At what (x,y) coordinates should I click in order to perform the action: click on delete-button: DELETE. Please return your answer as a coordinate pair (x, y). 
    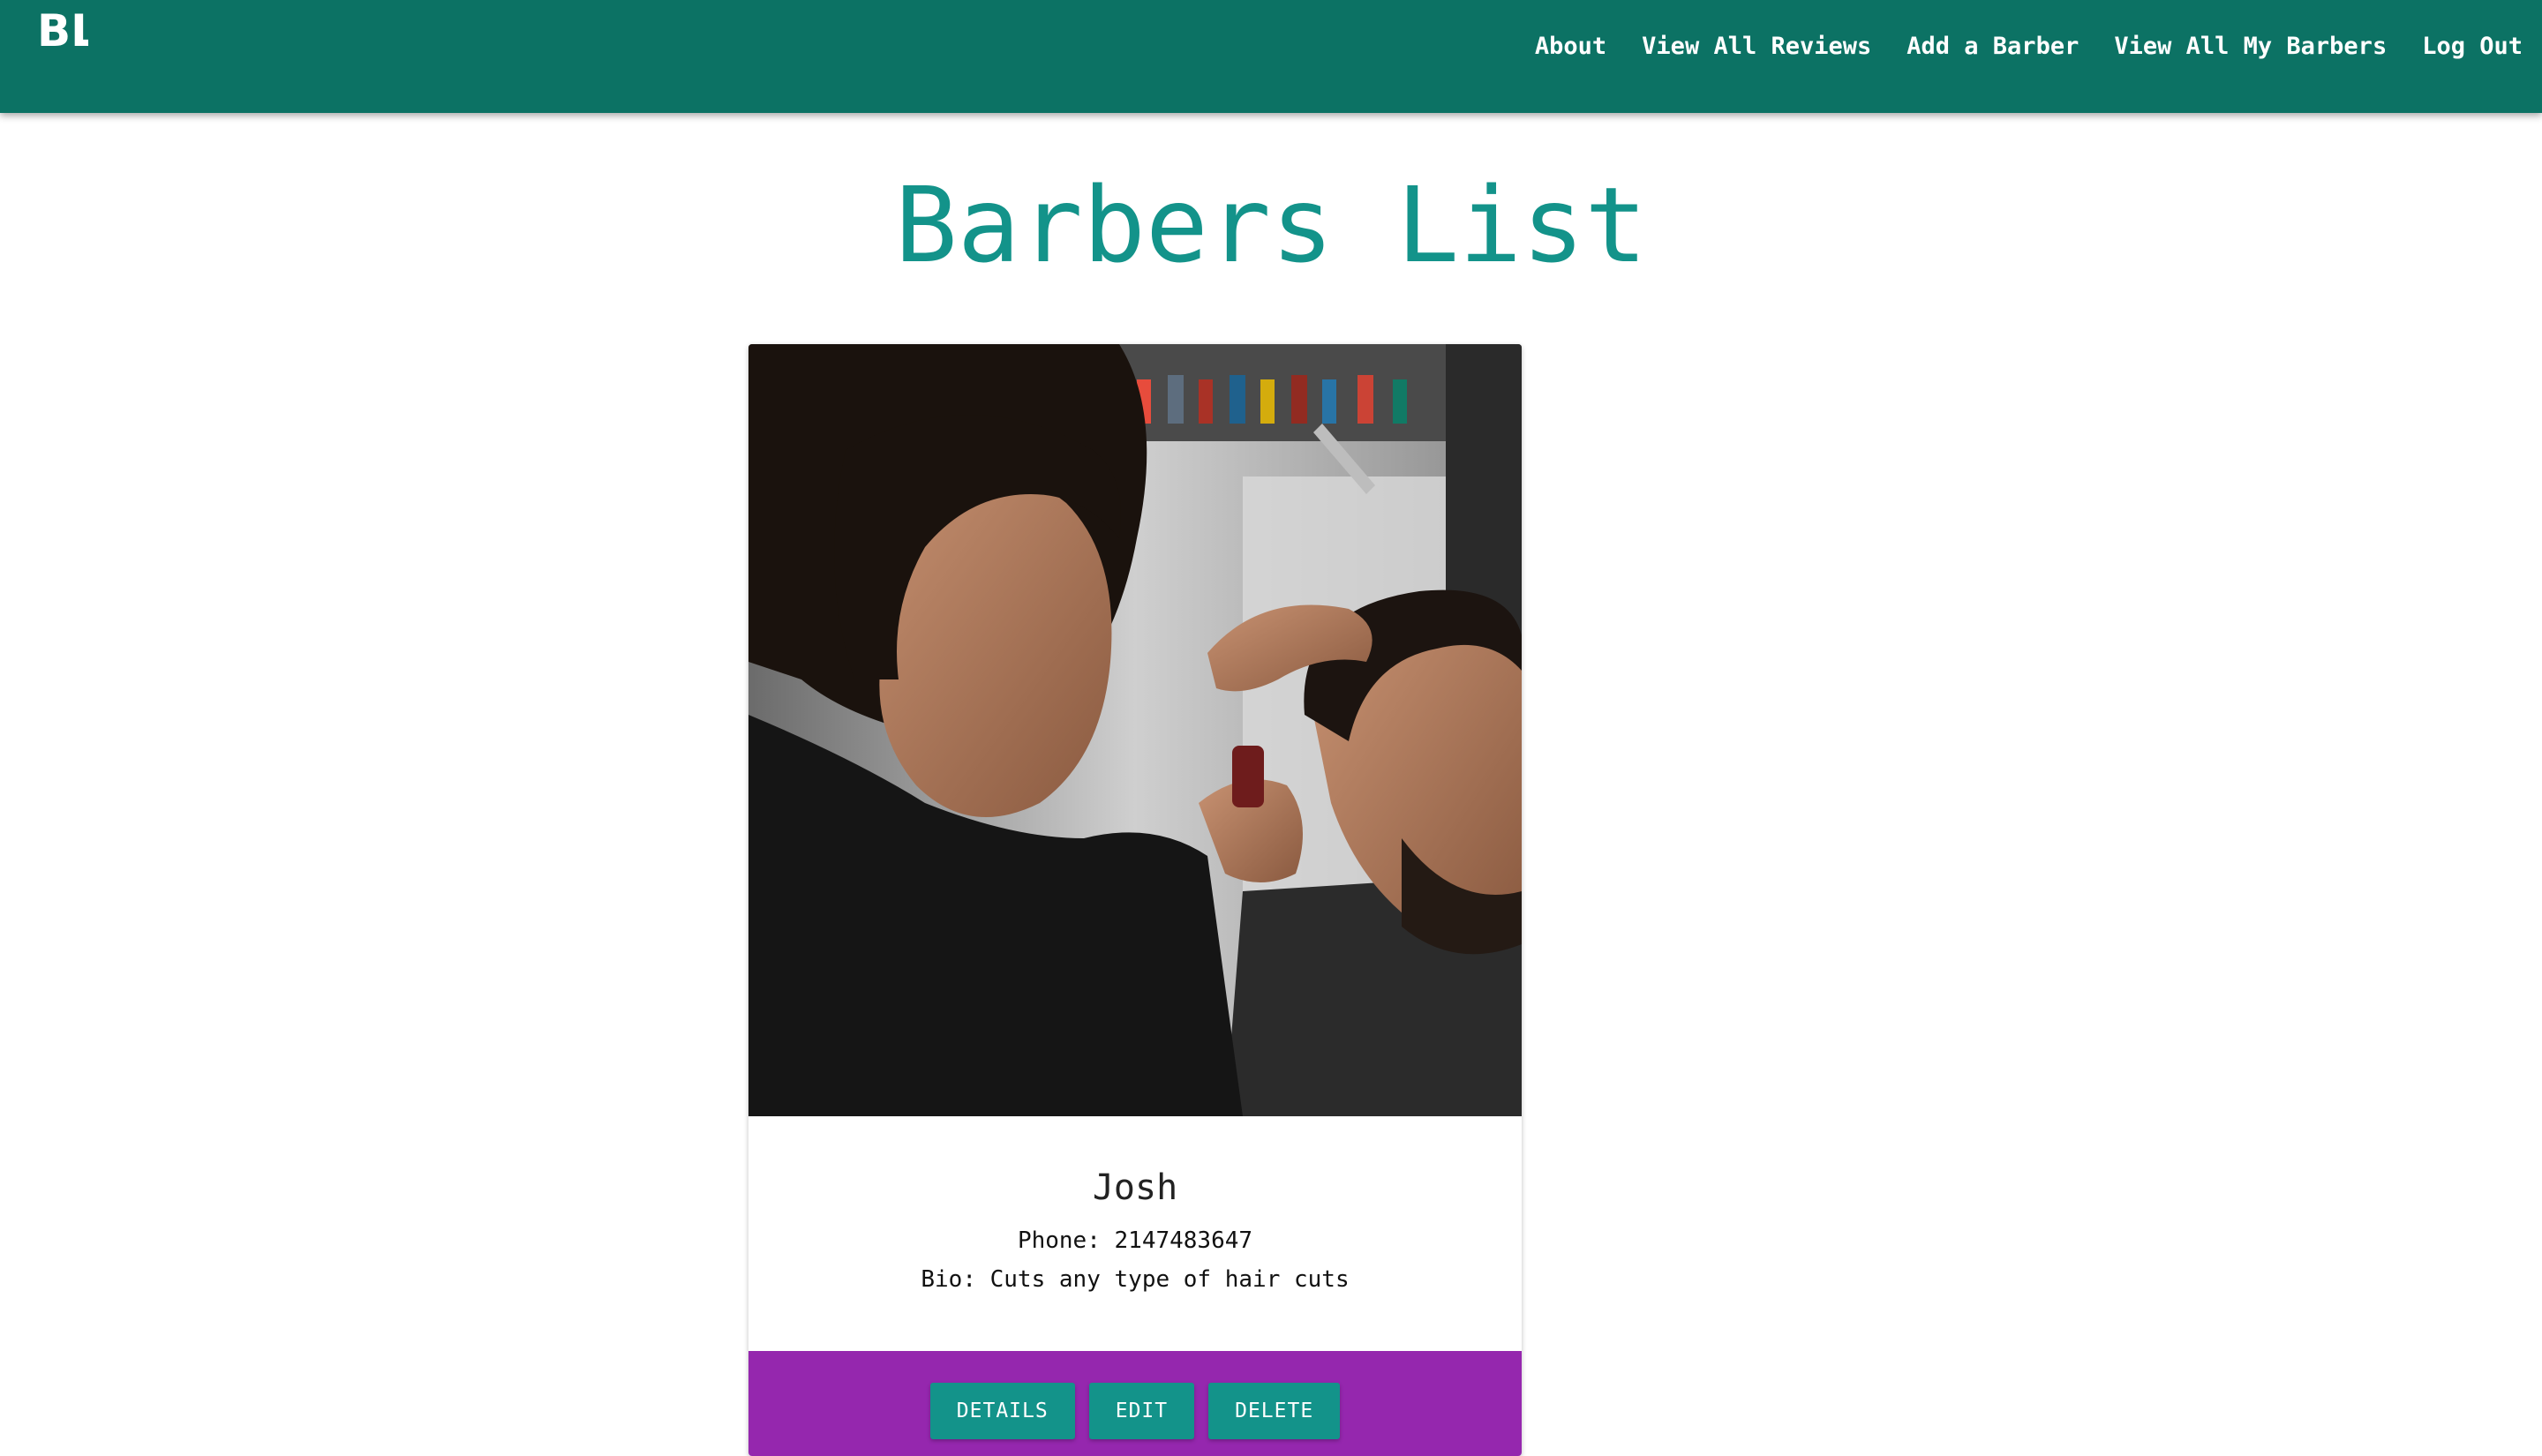
    Looking at the image, I should click on (1274, 1411).